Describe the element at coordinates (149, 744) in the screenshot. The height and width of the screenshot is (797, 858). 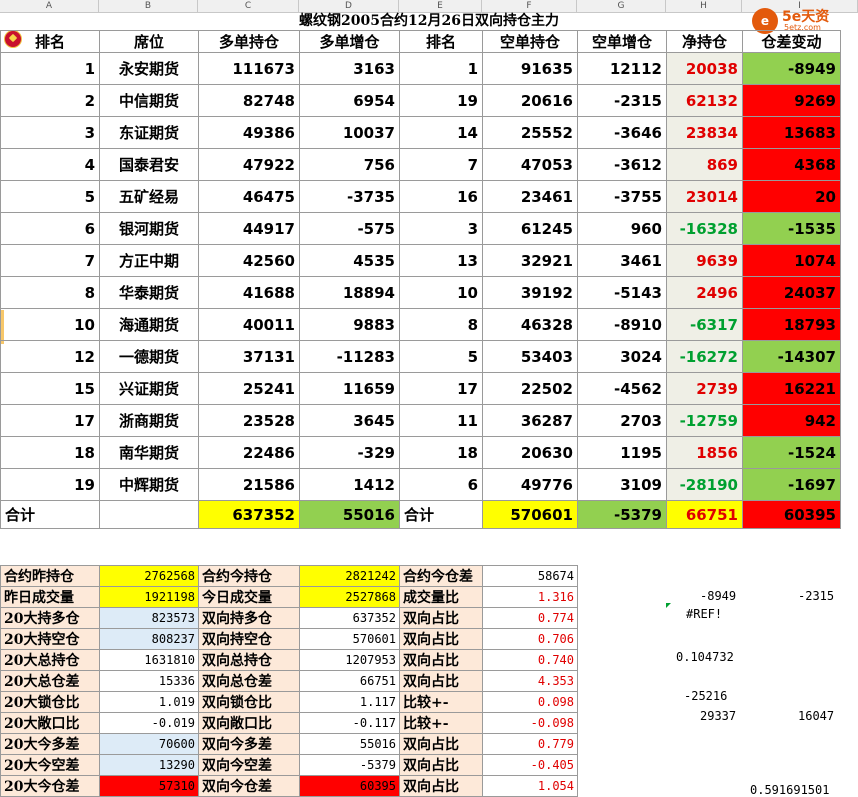
I see `stat-value: 70600` at that location.